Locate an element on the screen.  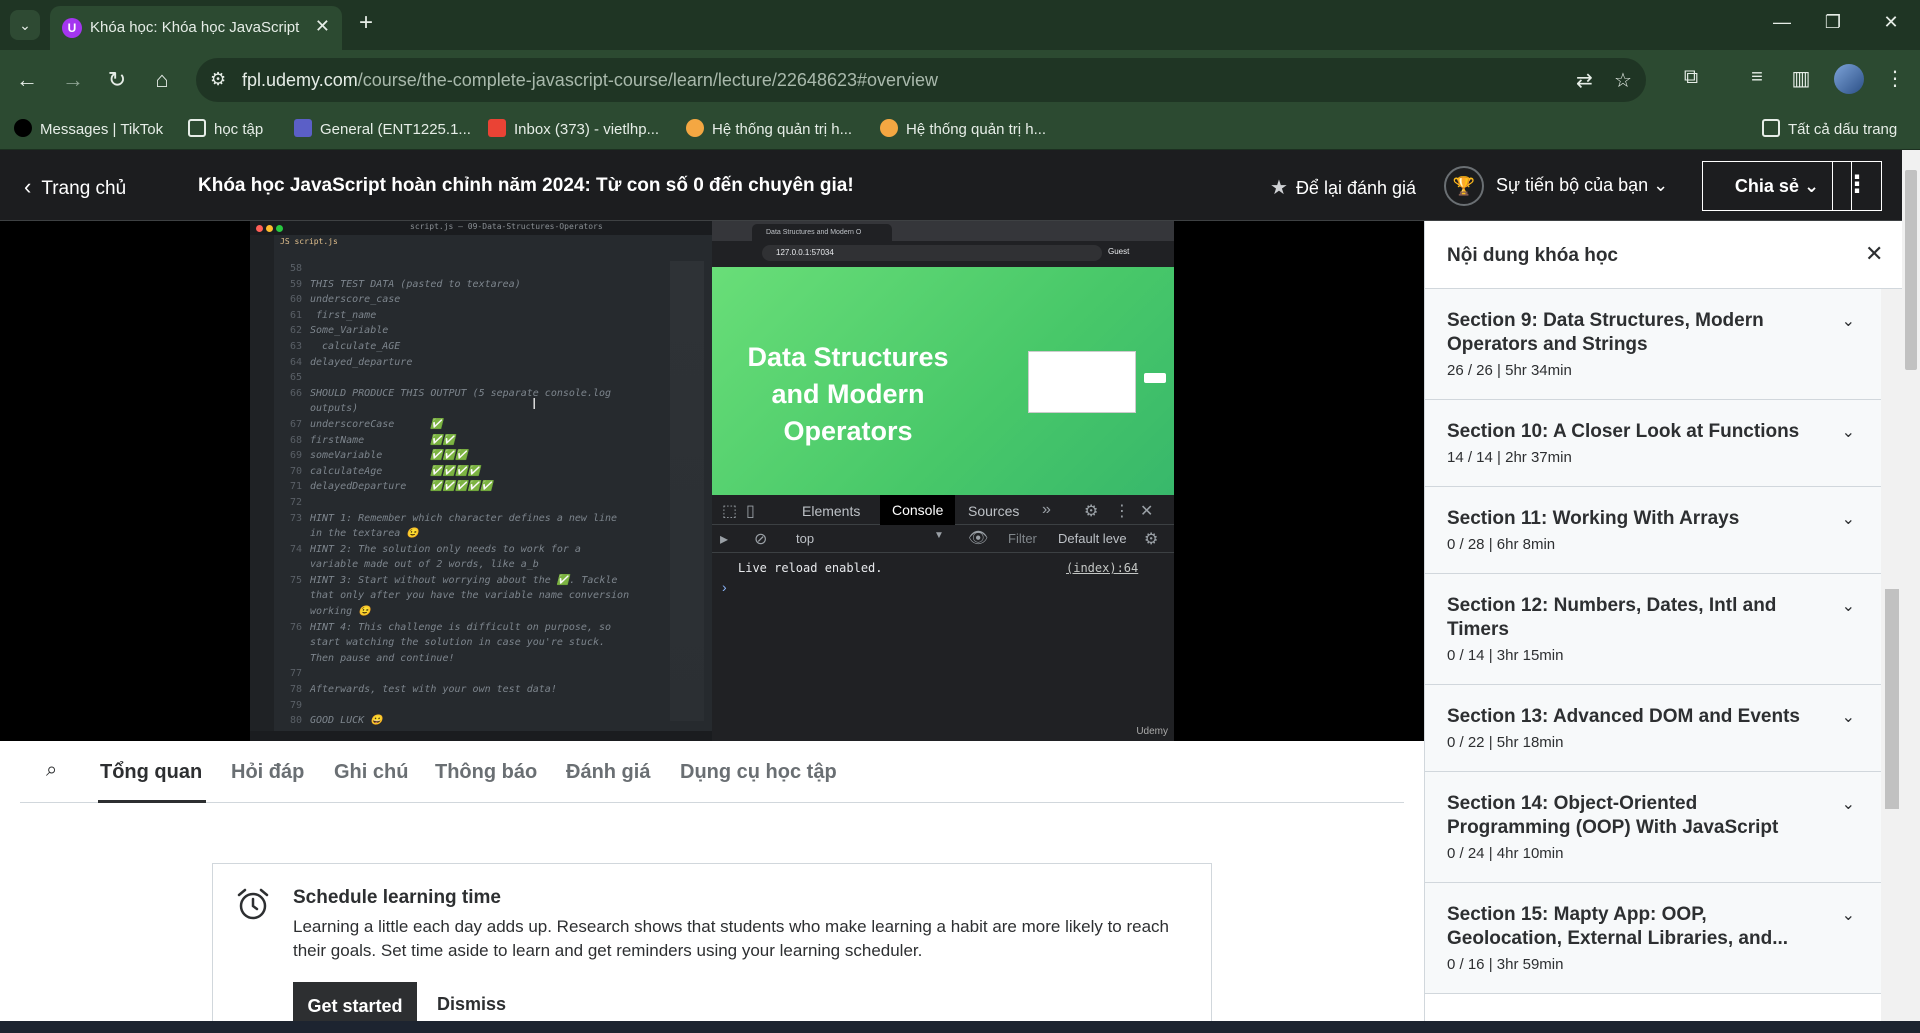
section-meta: 26 / 26 | 5hr 34min is located at coordinates (1509, 370).